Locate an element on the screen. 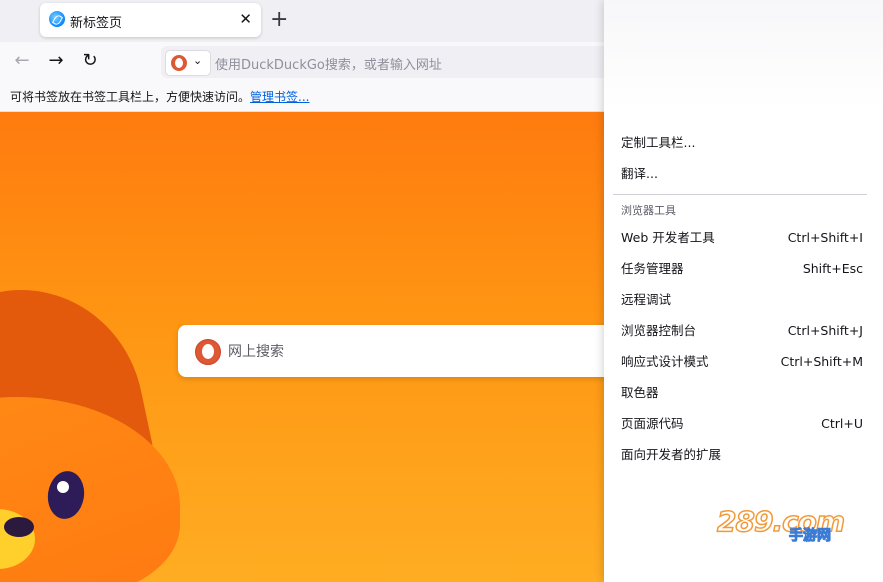 The width and height of the screenshot is (883, 582). menu-item-shortcut: Ctrl+Shift+J is located at coordinates (825, 330).